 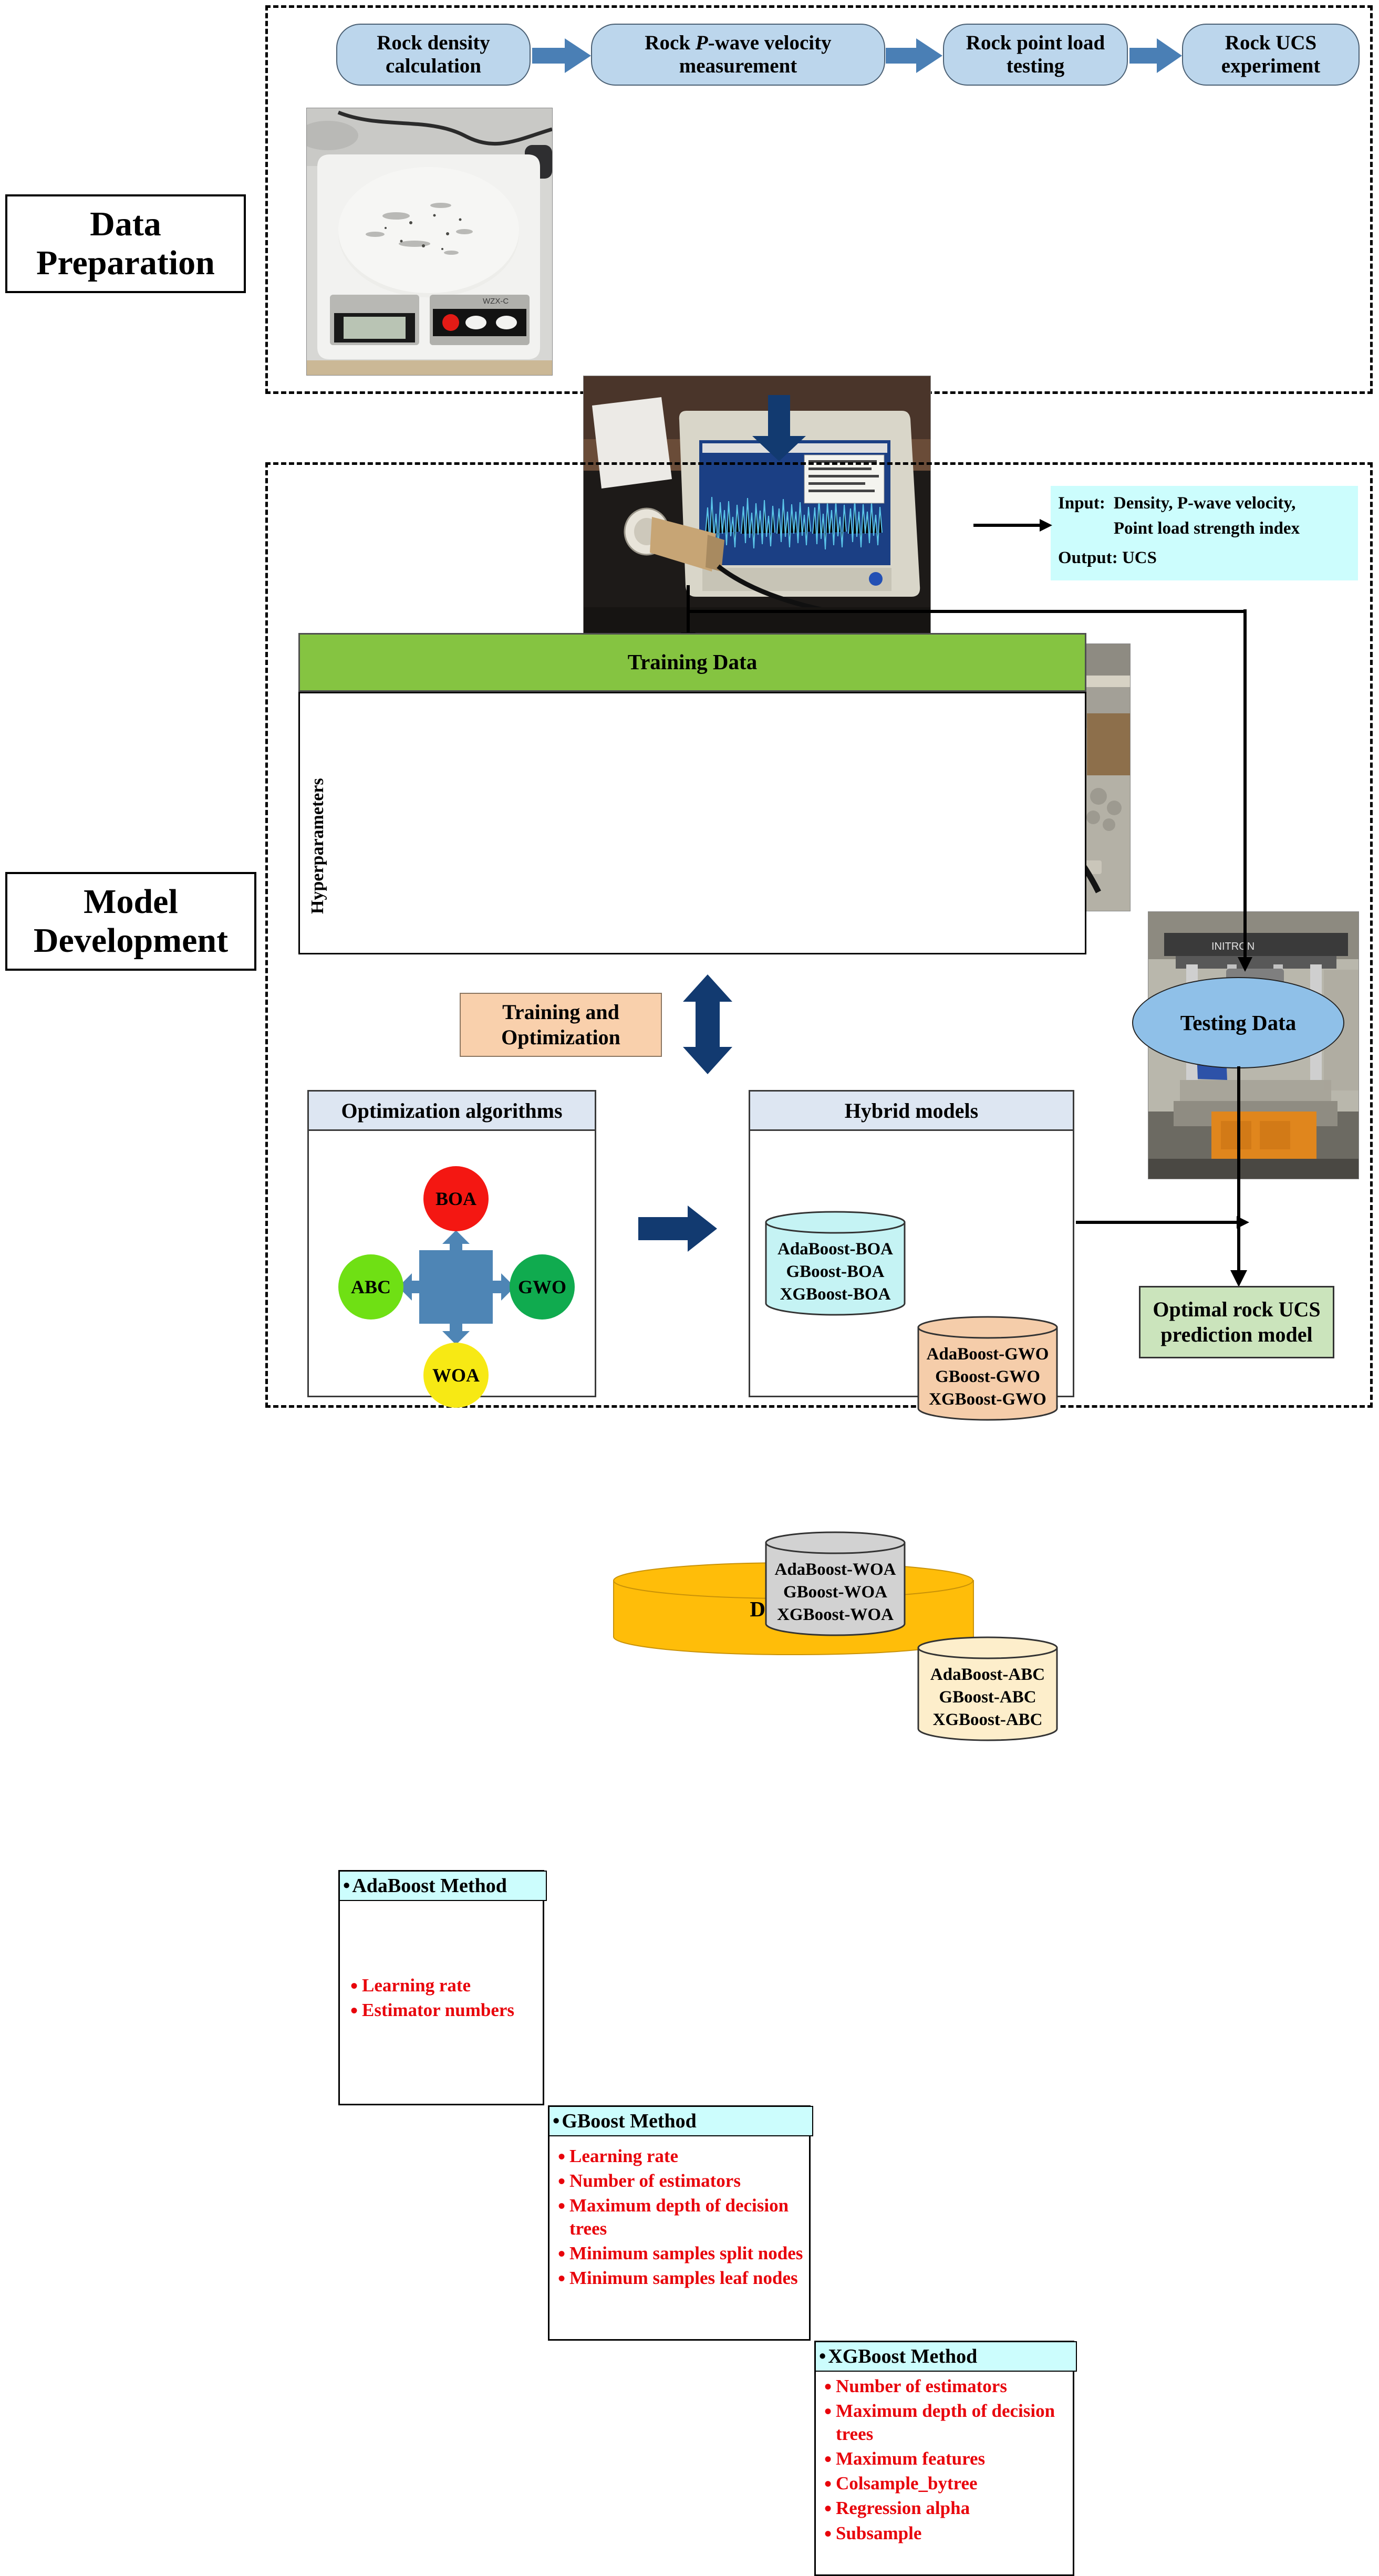 I want to click on hyperparam-list-adaboost: Learning rate Estimator numbers, so click(x=445, y=1998).